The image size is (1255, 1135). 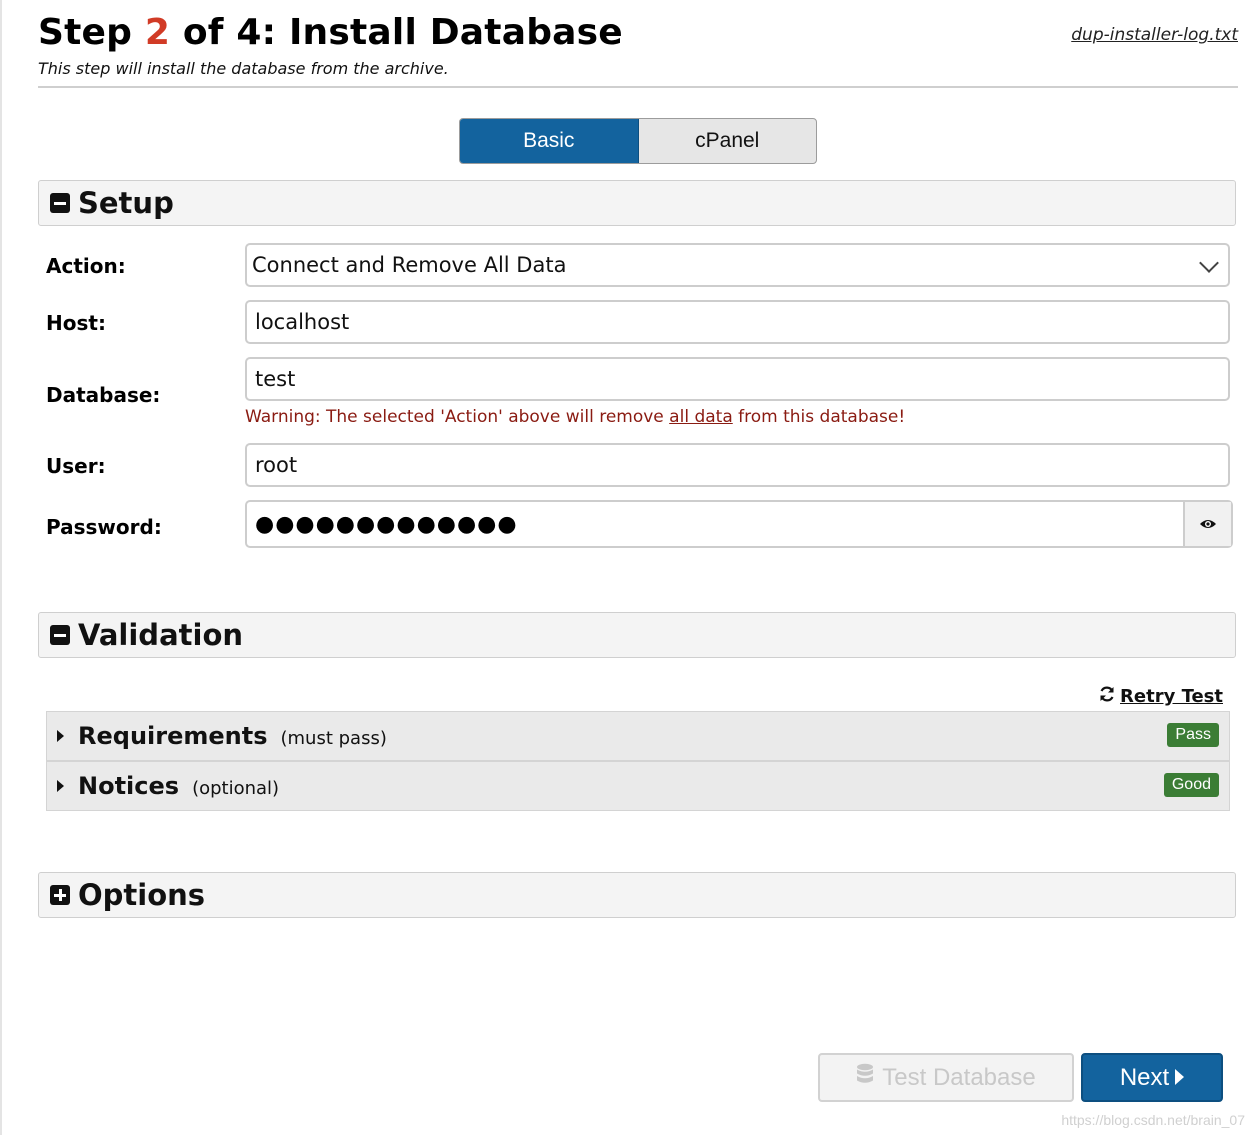 What do you see at coordinates (173, 736) in the screenshot?
I see `requirements-title: Requirements` at bounding box center [173, 736].